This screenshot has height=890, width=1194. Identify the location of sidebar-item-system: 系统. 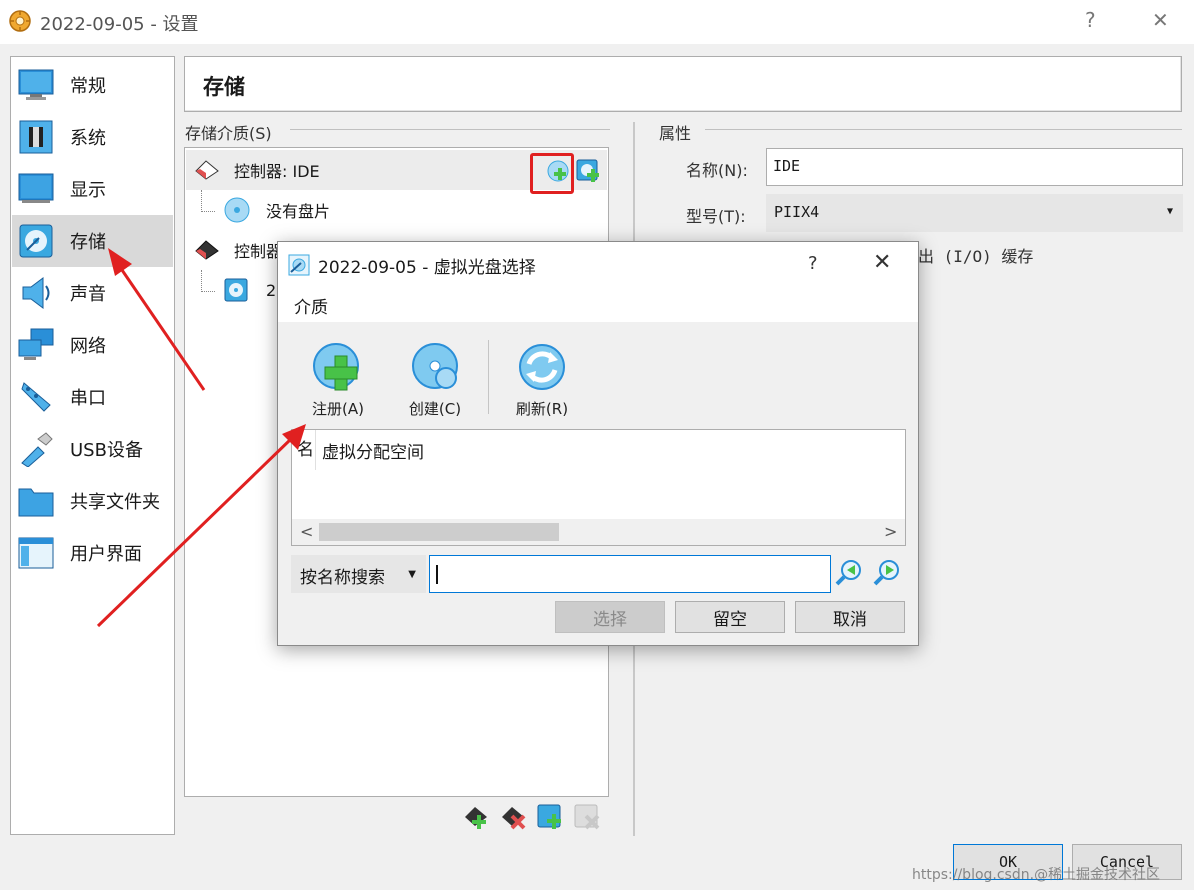
(92, 137).